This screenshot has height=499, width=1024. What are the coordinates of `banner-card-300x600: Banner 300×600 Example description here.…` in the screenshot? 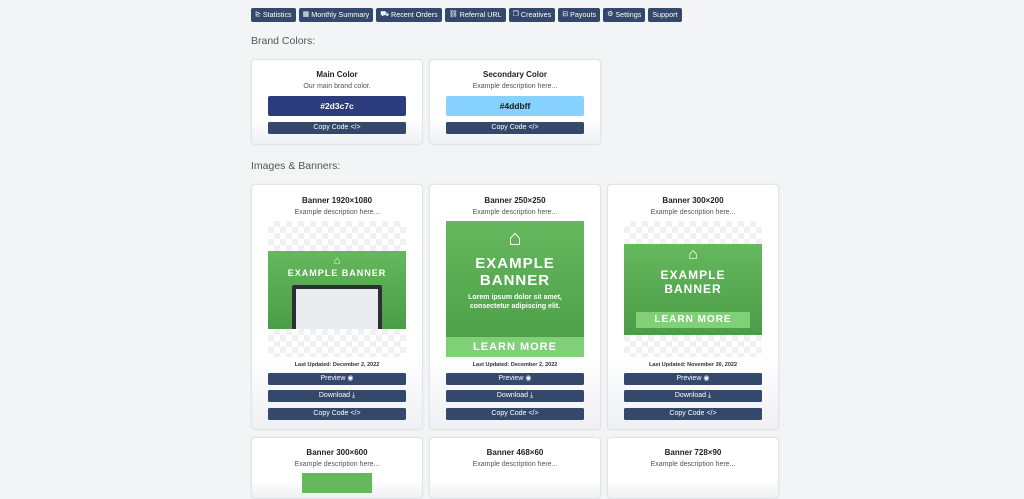 It's located at (337, 468).